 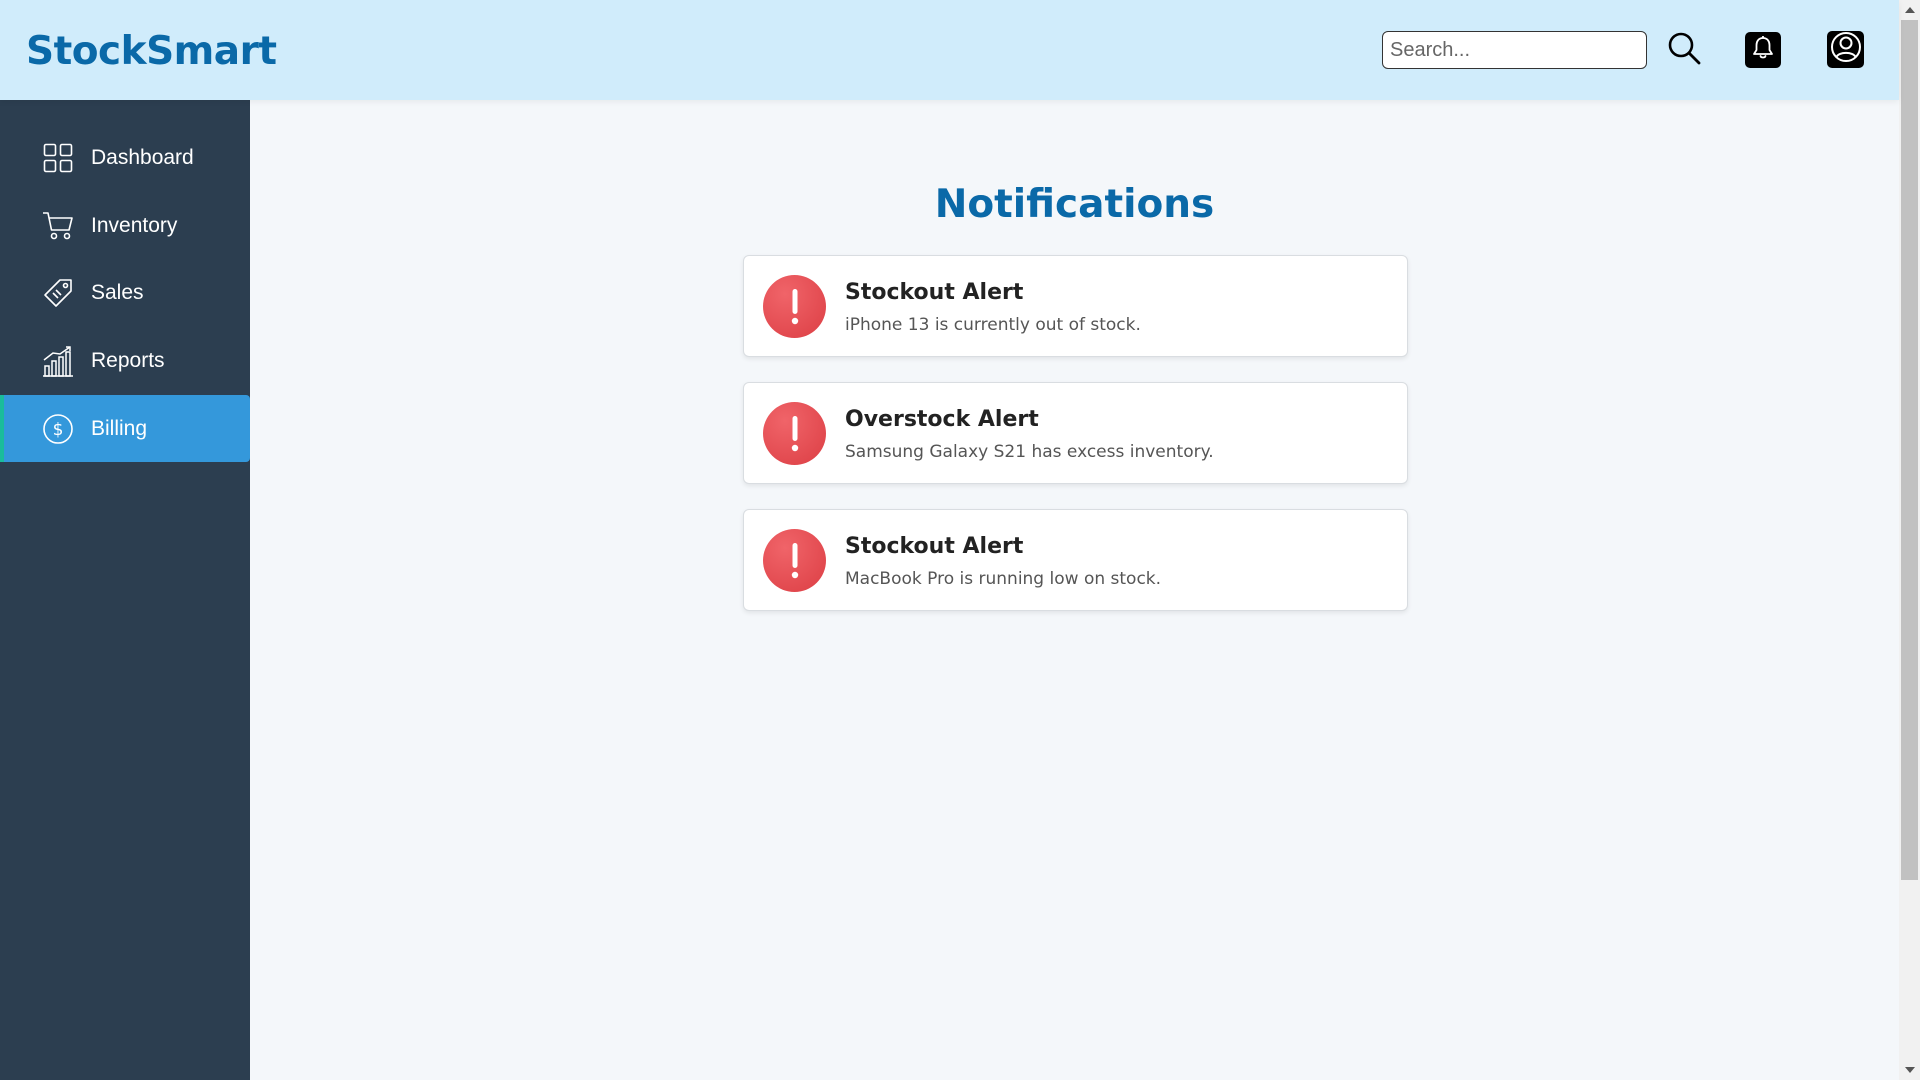 I want to click on notification-message: MacBook Pro is running low on stock., so click(x=1003, y=579).